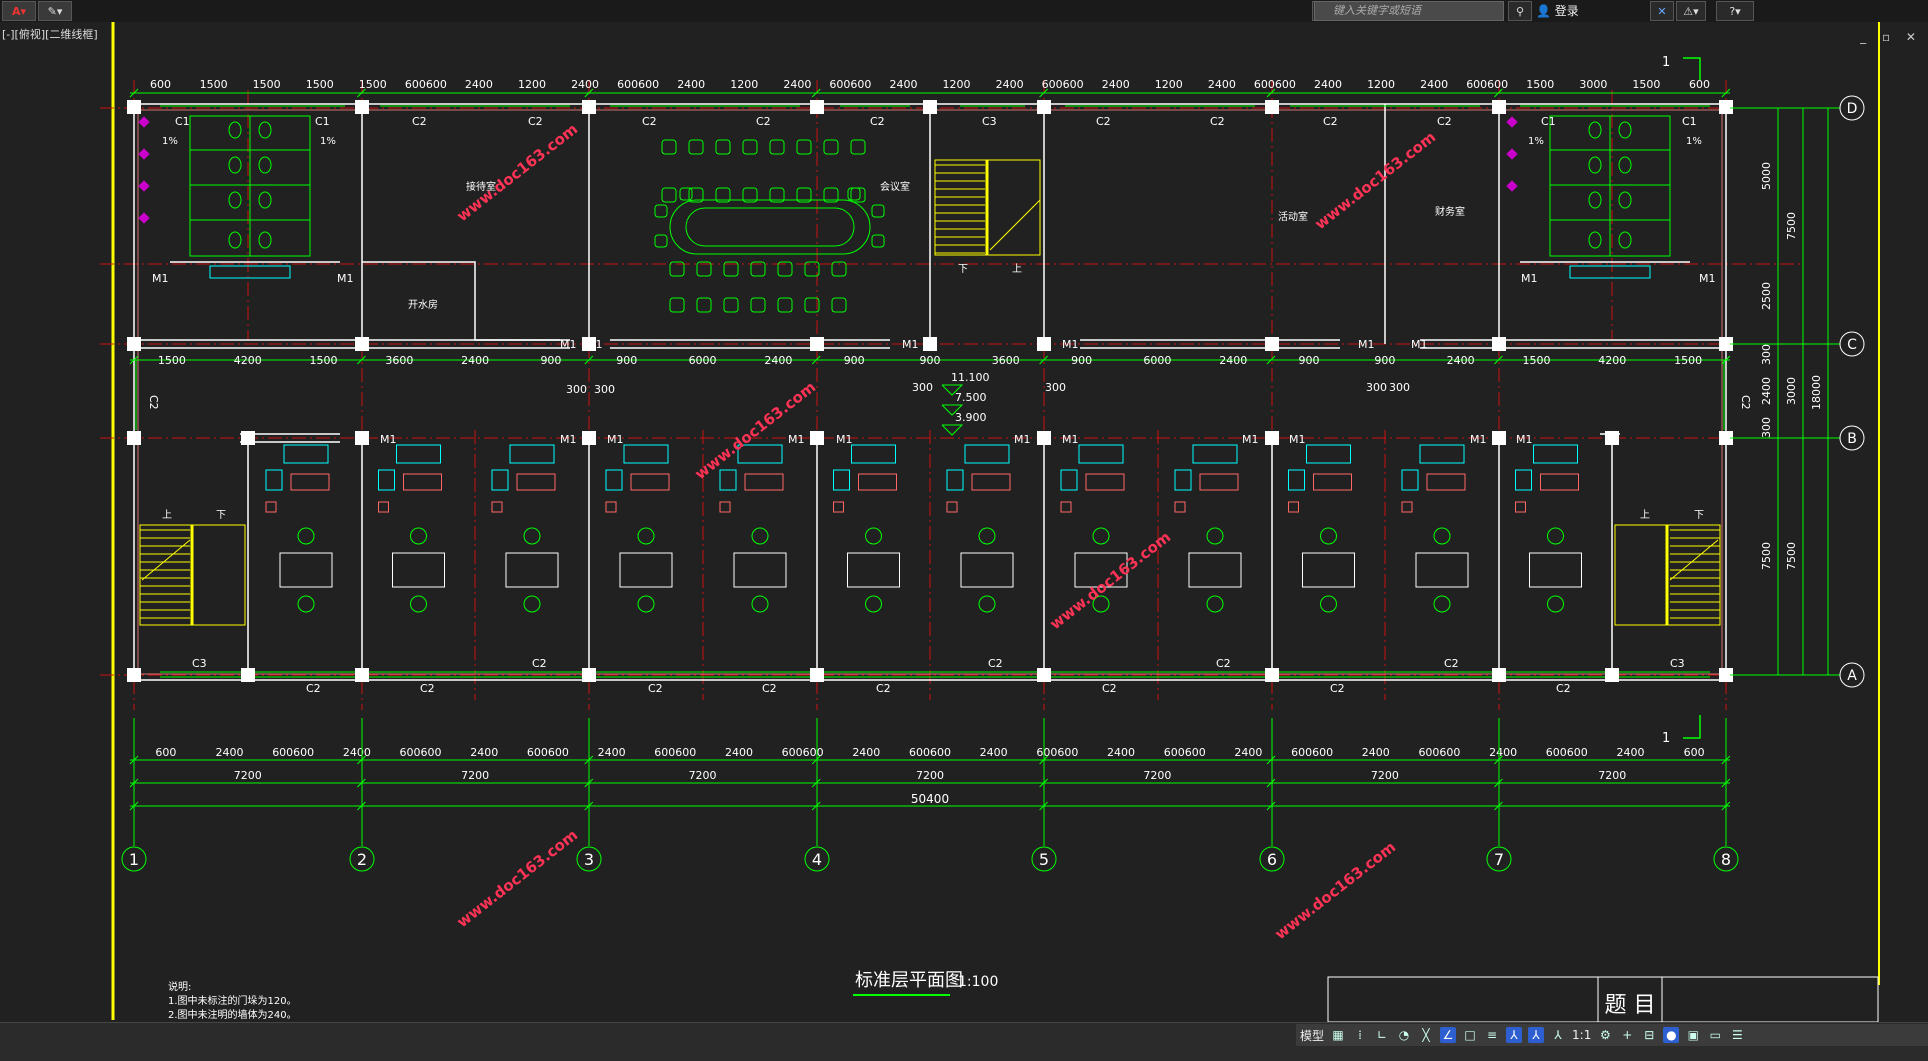 This screenshot has width=1928, height=1061. Describe the element at coordinates (1382, 1035) in the screenshot. I see `ortho-icon: ∟` at that location.